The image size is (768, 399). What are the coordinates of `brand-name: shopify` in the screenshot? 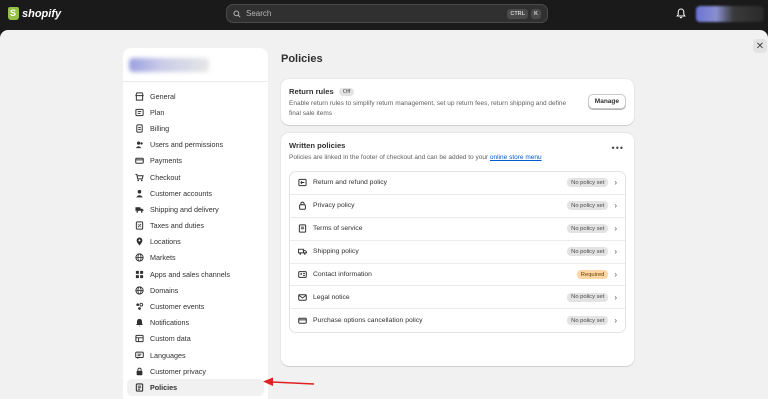 It's located at (42, 13).